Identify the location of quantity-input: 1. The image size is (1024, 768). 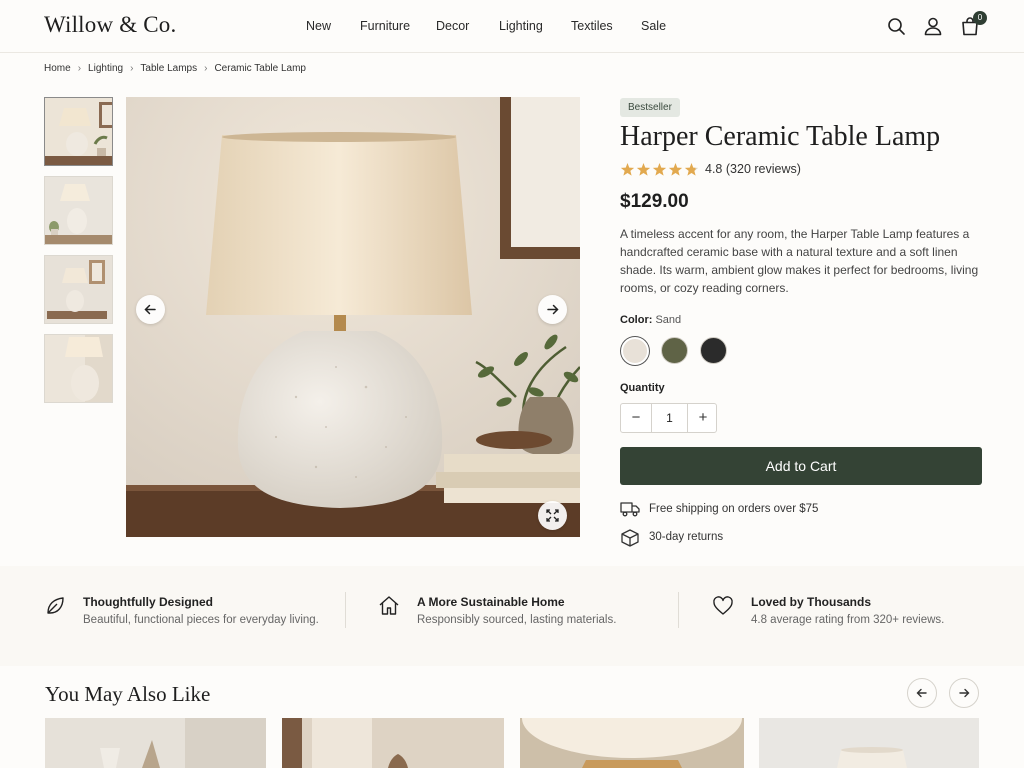
(669, 418).